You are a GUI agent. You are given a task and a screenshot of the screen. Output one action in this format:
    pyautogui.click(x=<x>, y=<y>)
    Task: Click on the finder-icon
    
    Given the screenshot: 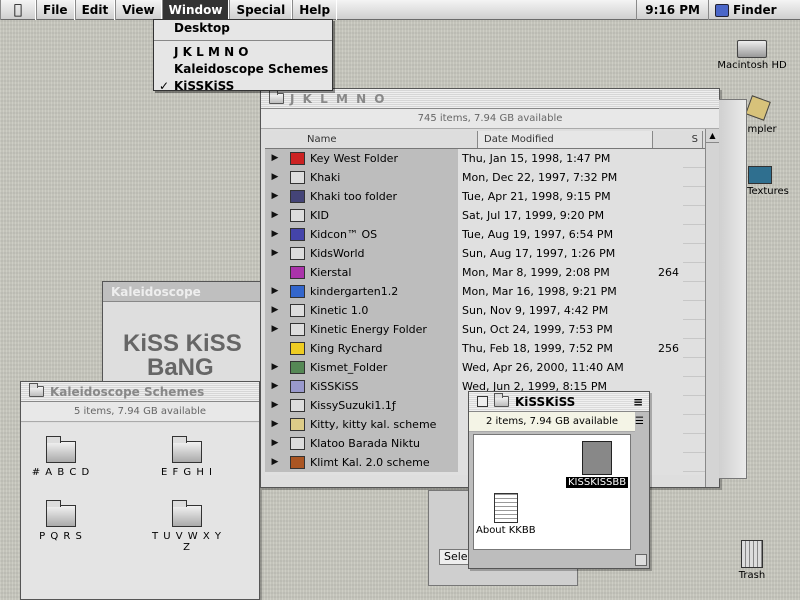 What is the action you would take?
    pyautogui.click(x=722, y=10)
    